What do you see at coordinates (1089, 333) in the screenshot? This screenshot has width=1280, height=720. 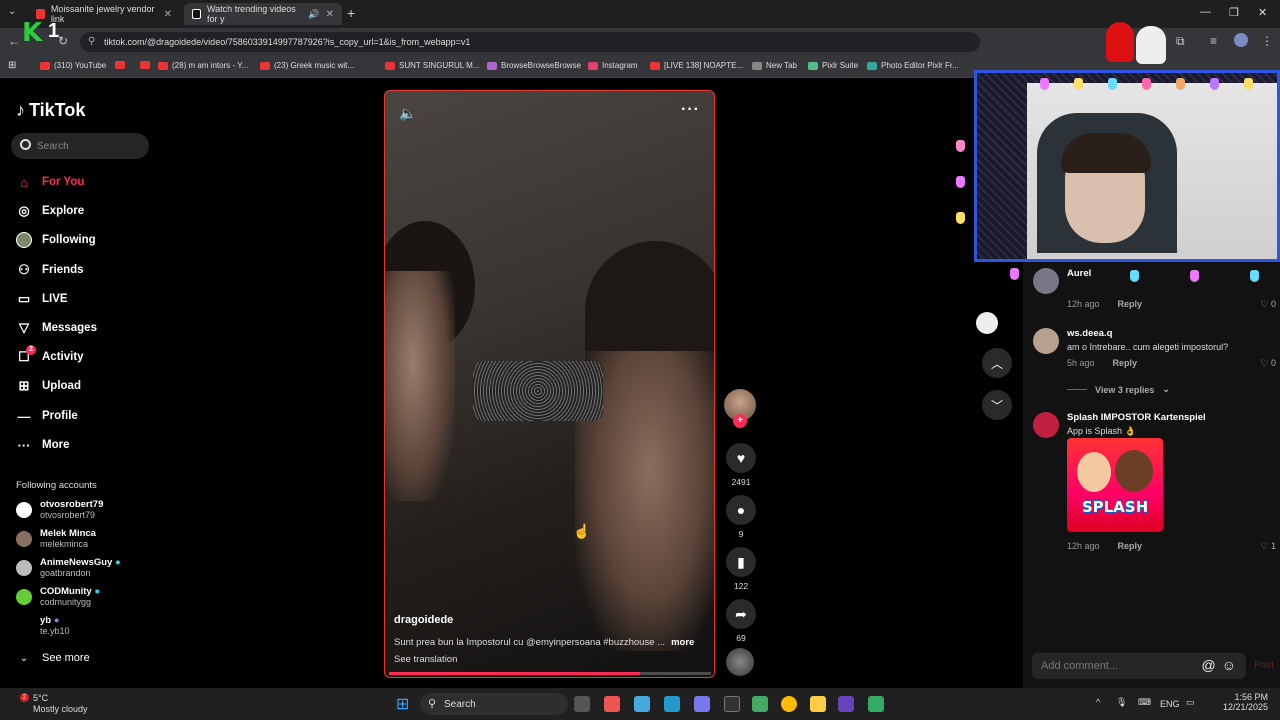 I see `comment-author: ws.deea.q` at bounding box center [1089, 333].